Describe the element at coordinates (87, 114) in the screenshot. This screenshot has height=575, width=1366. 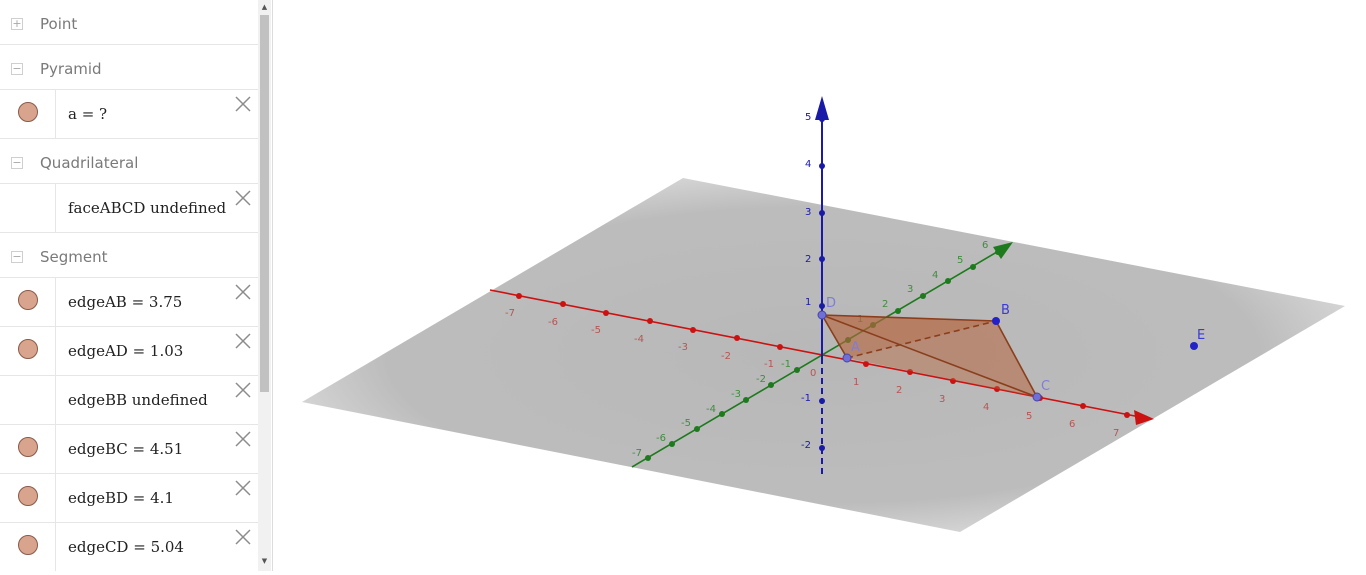
I see `algebra-item-text: a = ?` at that location.